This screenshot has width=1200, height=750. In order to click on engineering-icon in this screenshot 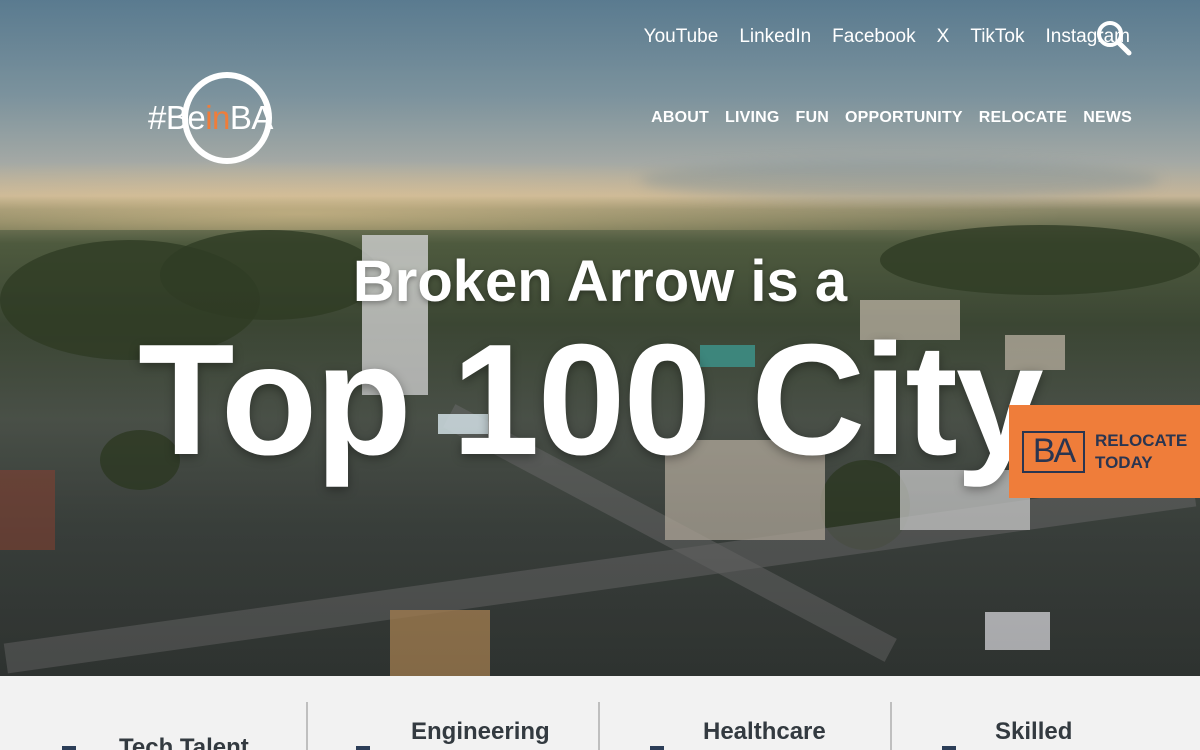, I will do `click(363, 748)`.